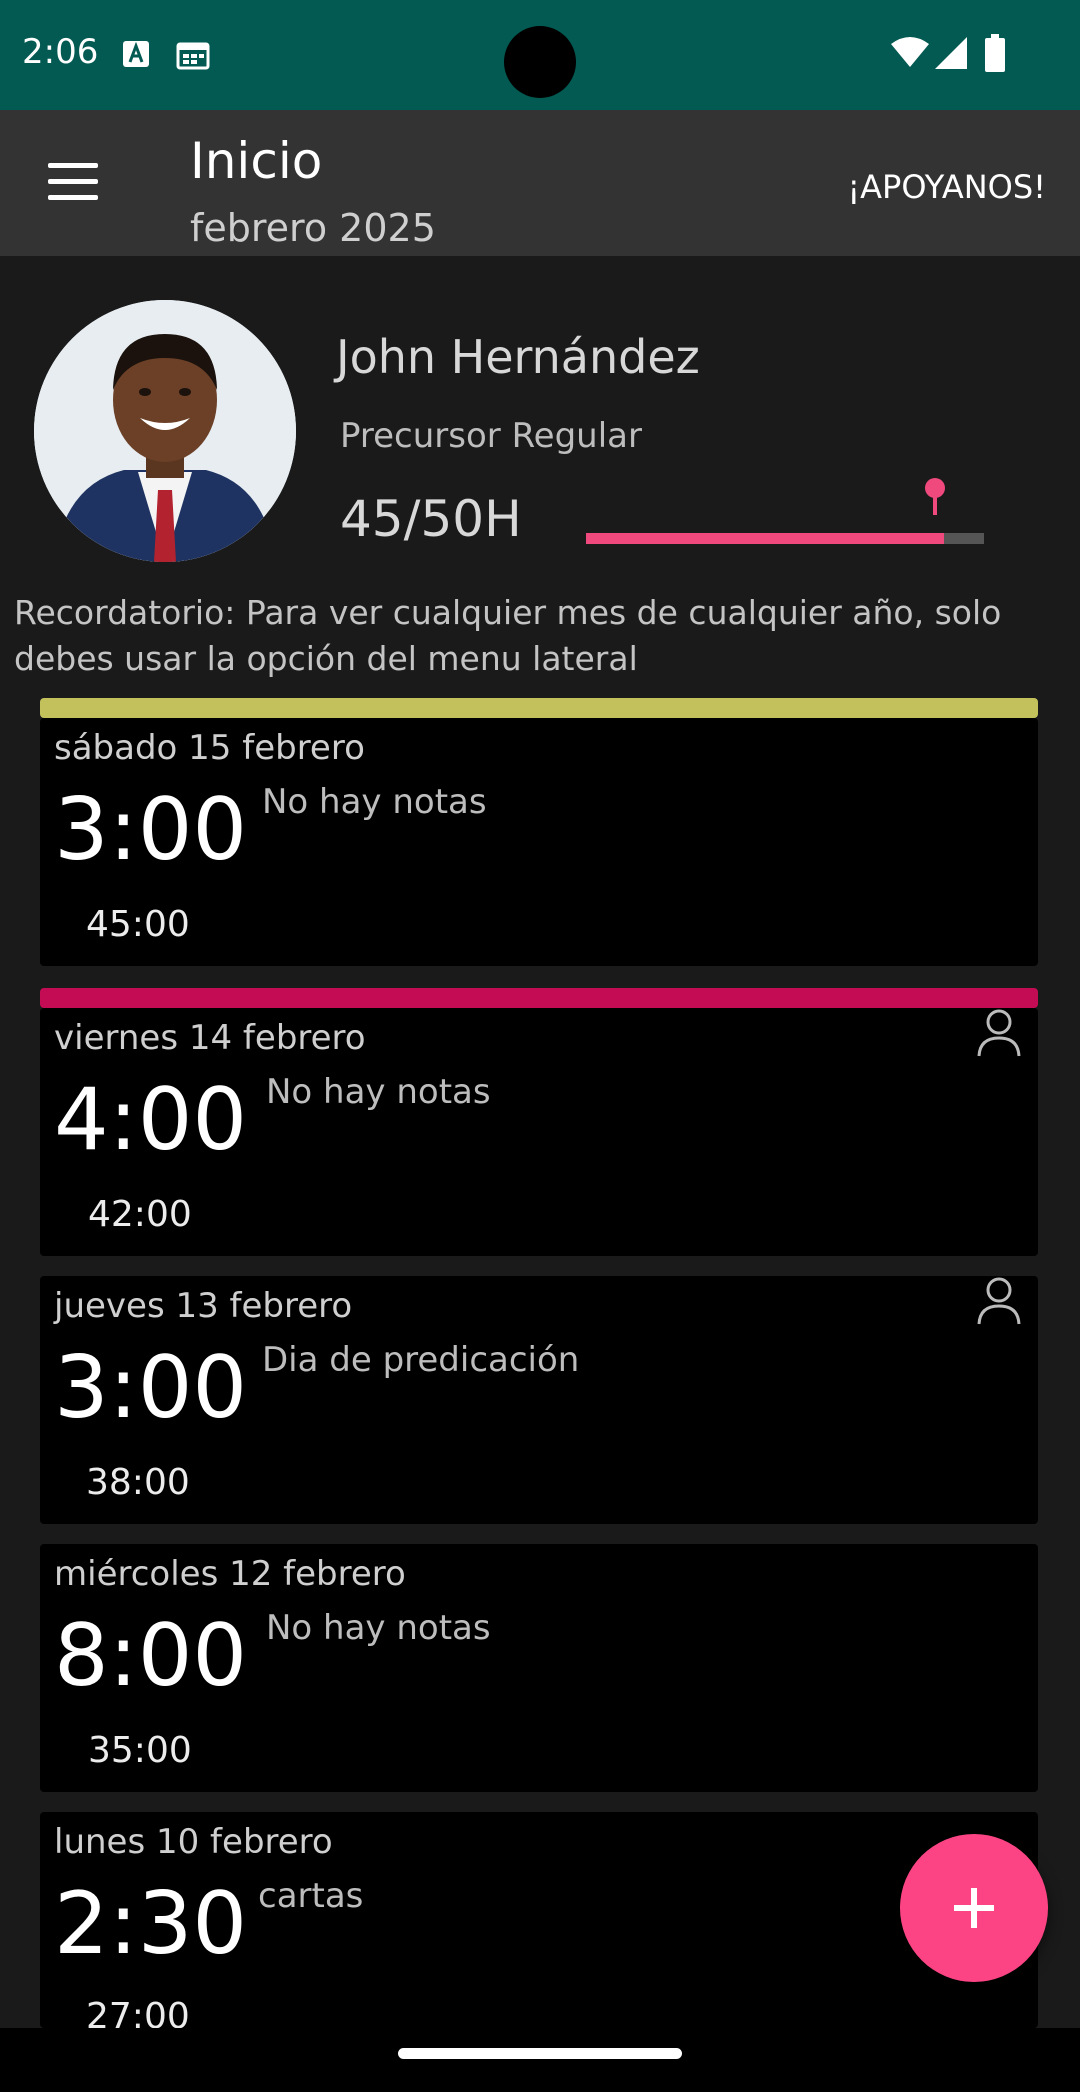 This screenshot has height=2092, width=1080. Describe the element at coordinates (421, 1360) in the screenshot. I see `entry-note: Dia de predicación` at that location.